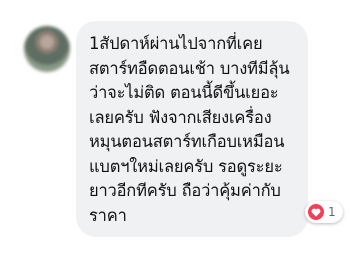  I want to click on comment-line: แบตฯใหม่เลยครับ รอดูระยะ, so click(186, 166).